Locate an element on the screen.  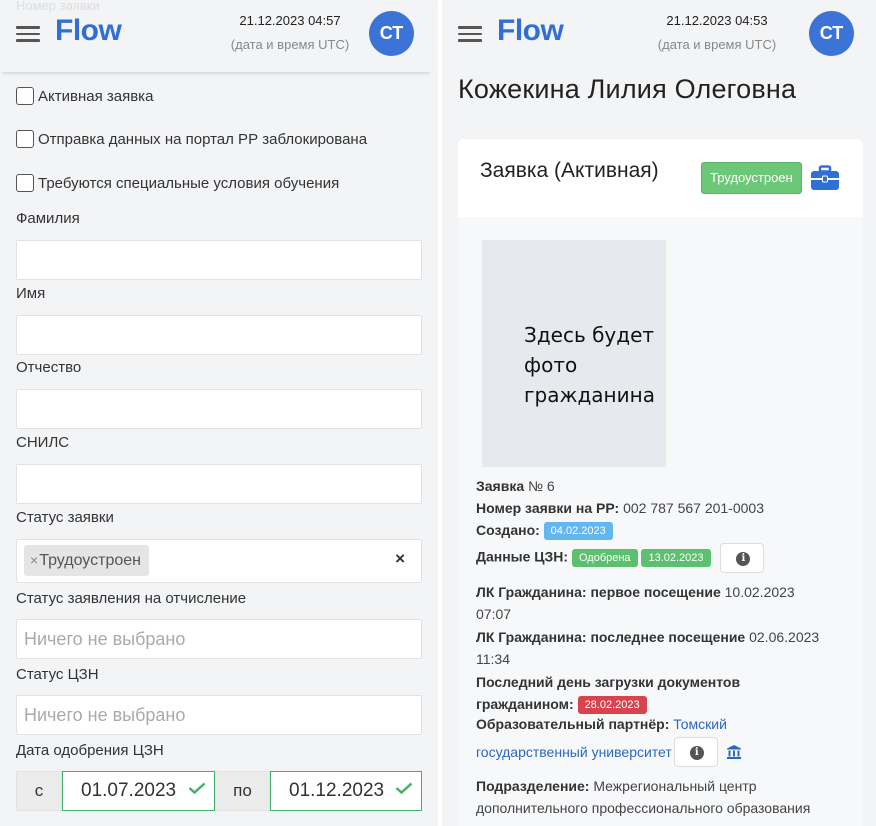
checkbox-special-conditions: Требуются специальные условия обучения is located at coordinates (177, 183).